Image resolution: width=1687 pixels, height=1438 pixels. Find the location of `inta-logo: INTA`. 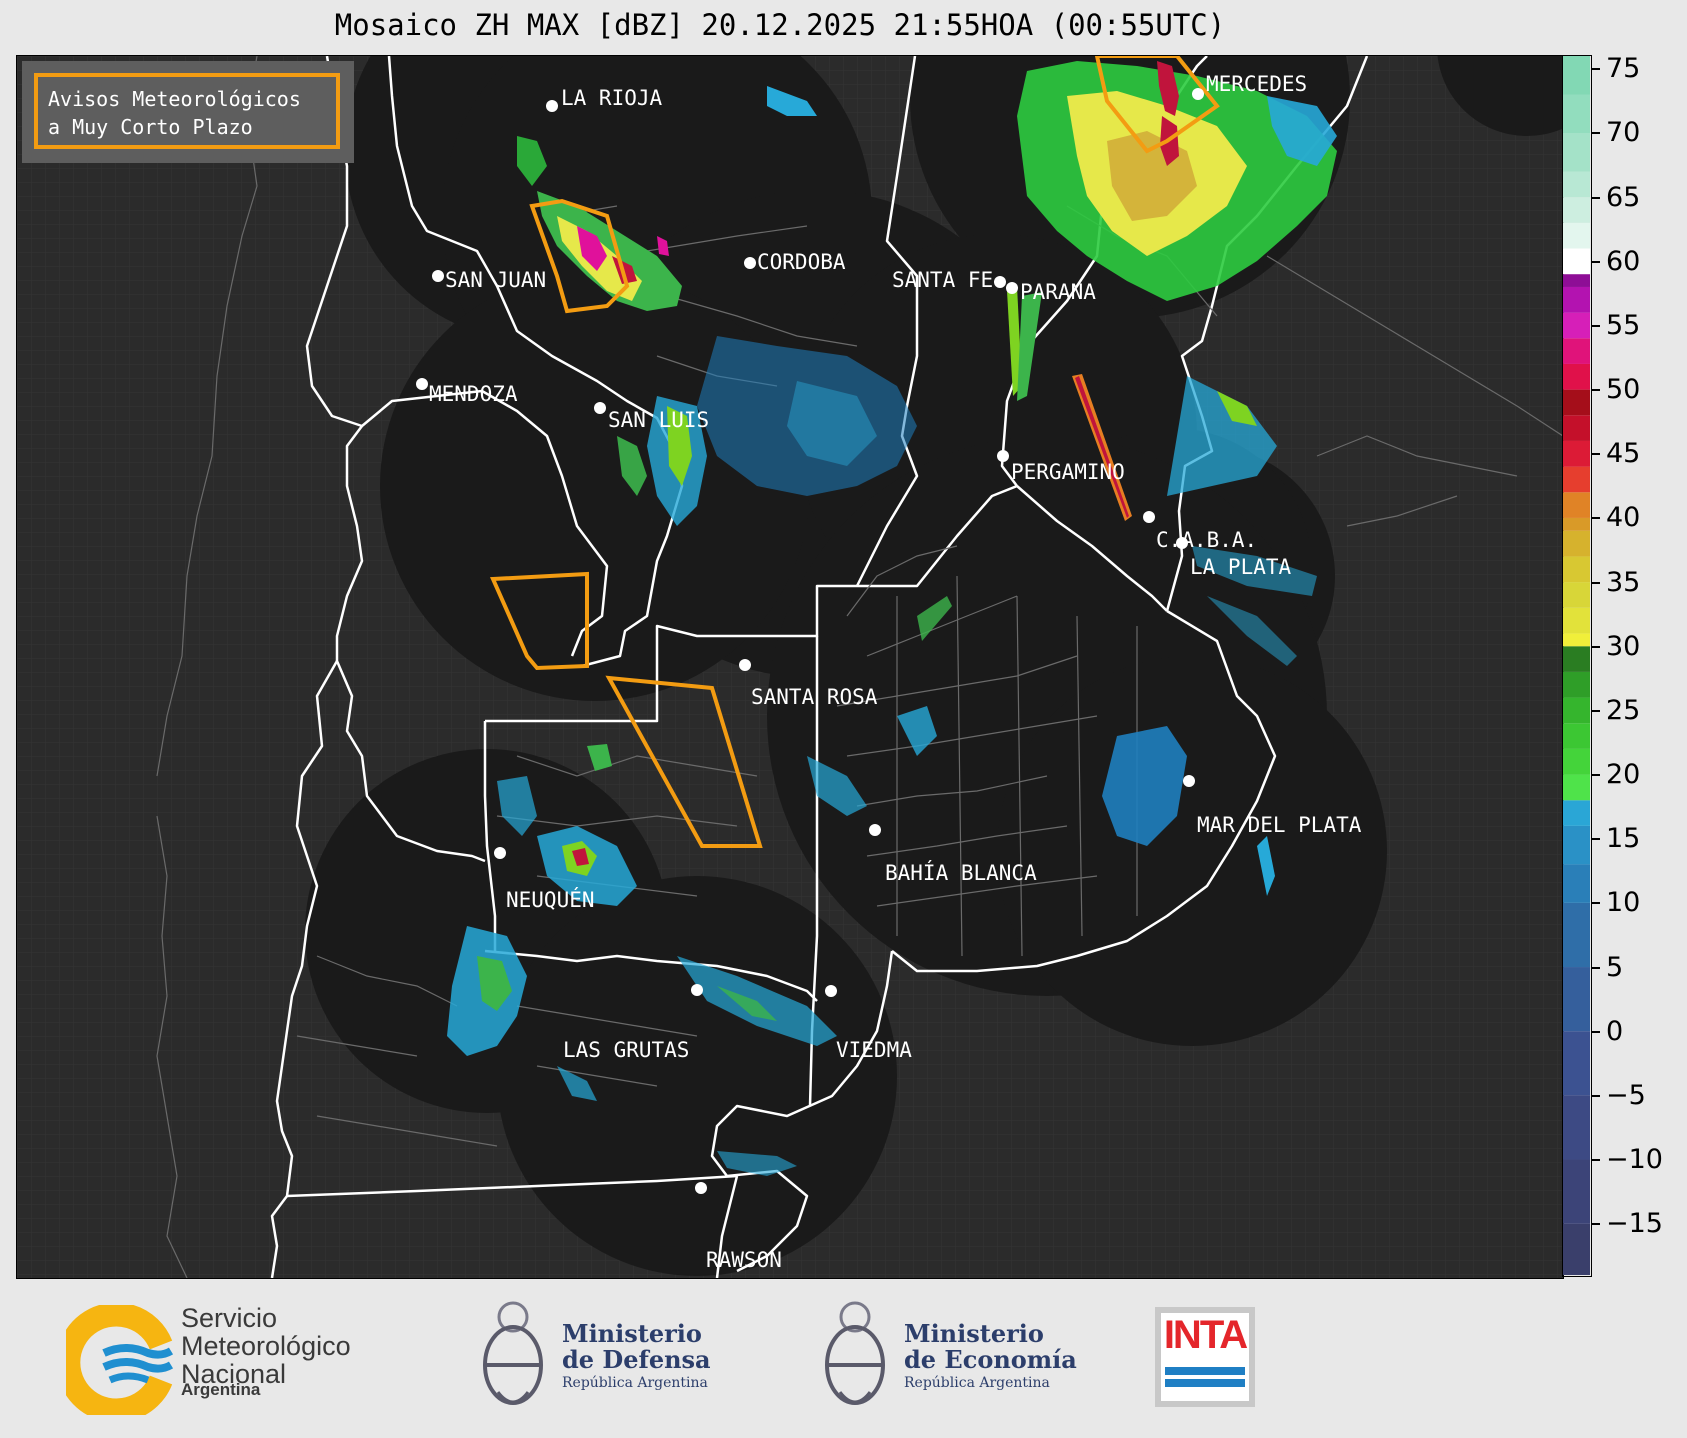

inta-logo: INTA is located at coordinates (1205, 1357).